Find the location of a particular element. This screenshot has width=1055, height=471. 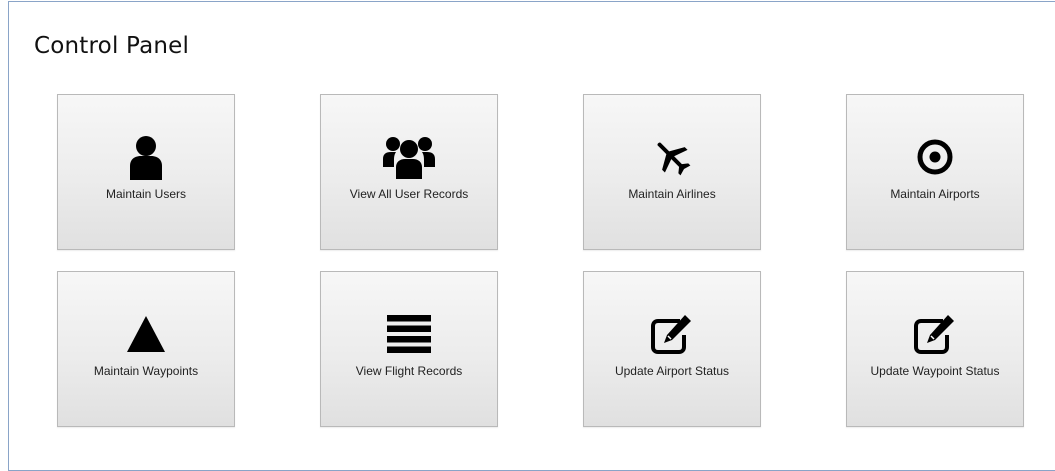

view-all-user-records-button: View All User Records is located at coordinates (409, 172).